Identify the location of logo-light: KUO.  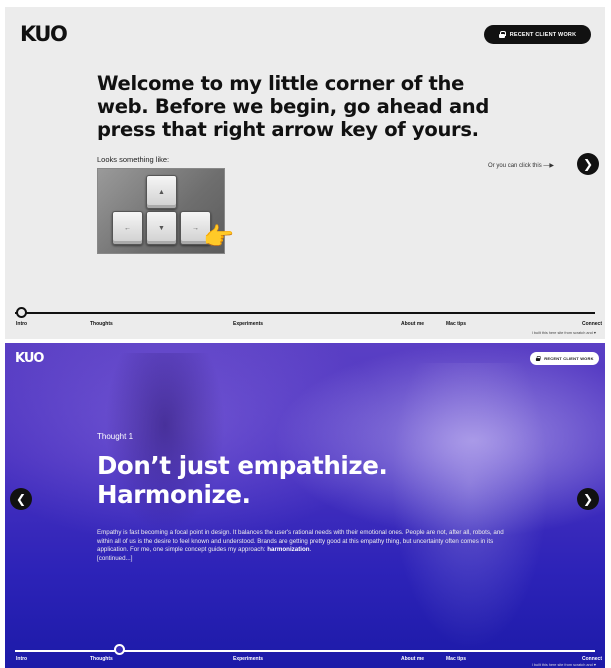
(29, 358).